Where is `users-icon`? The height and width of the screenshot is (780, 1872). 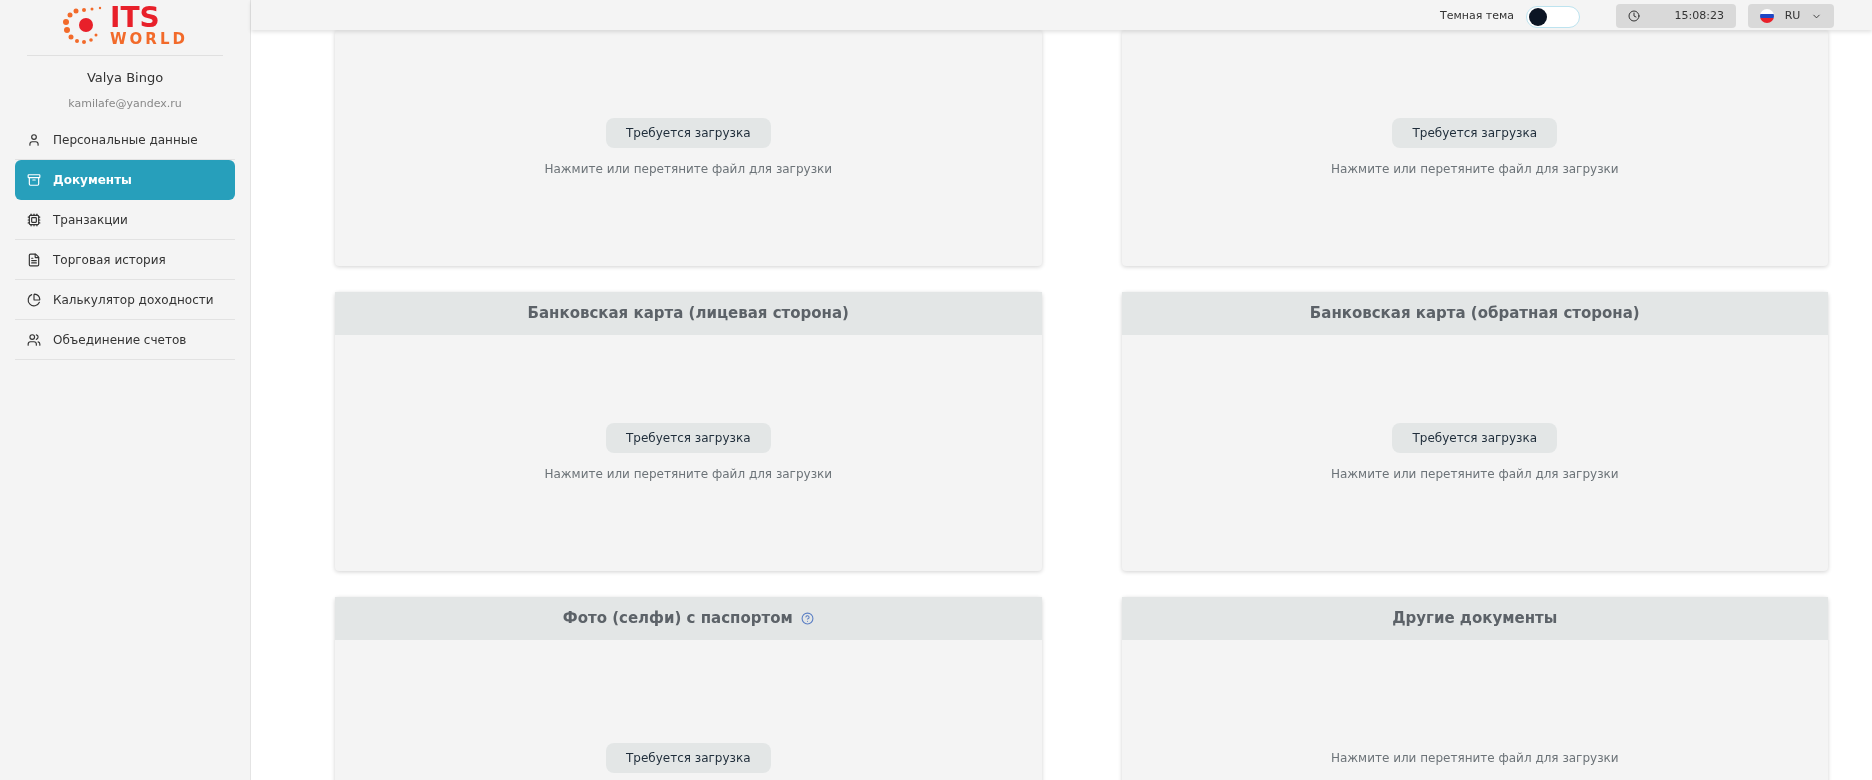
users-icon is located at coordinates (34, 339).